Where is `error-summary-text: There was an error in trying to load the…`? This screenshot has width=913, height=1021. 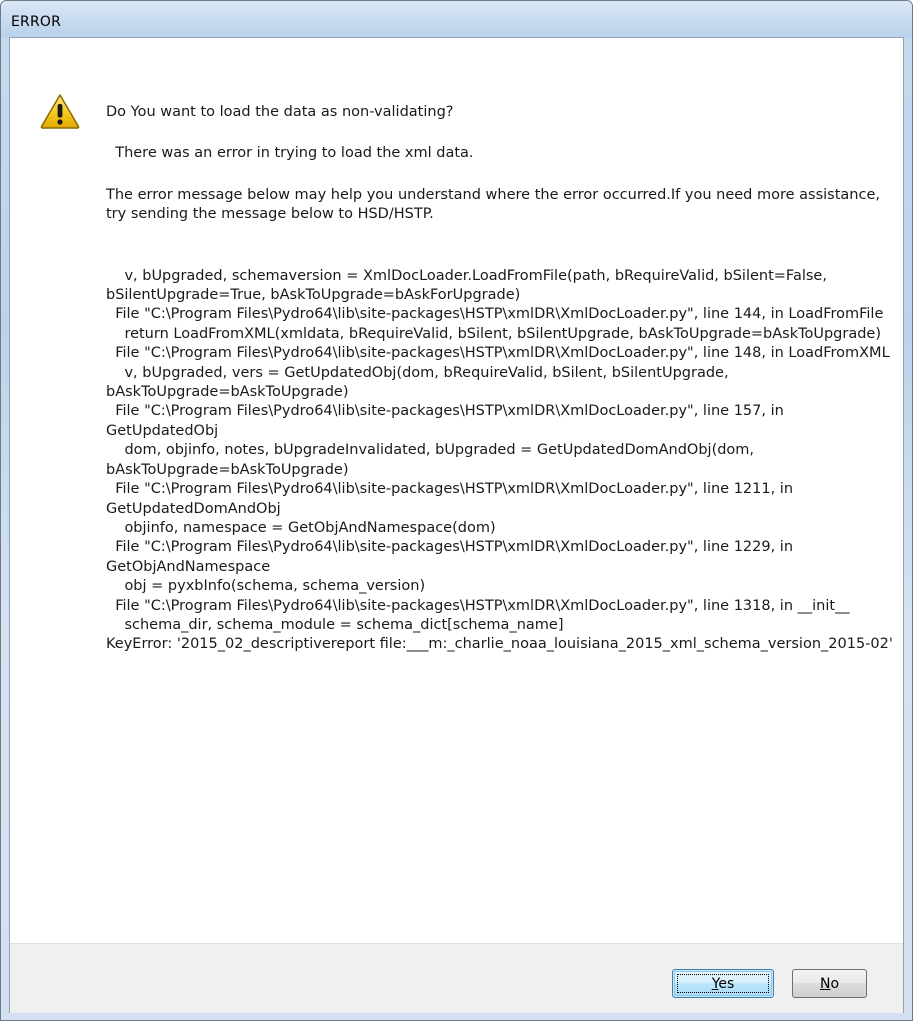
error-summary-text: There was an error in trying to load the… is located at coordinates (290, 153).